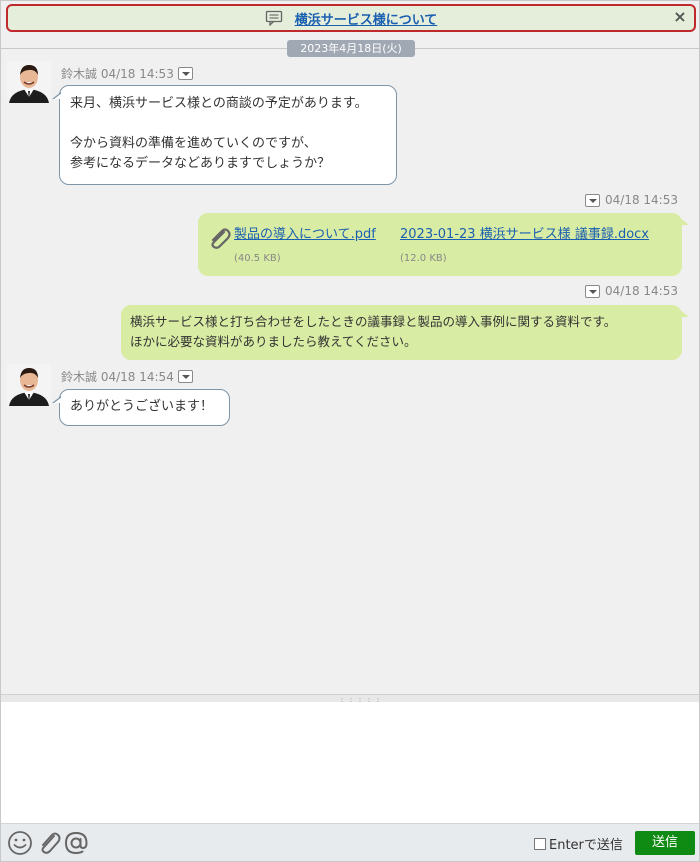 The height and width of the screenshot is (862, 700). I want to click on file-link: 2023-01-23 横浜サービス様 議事録.docx, so click(524, 234).